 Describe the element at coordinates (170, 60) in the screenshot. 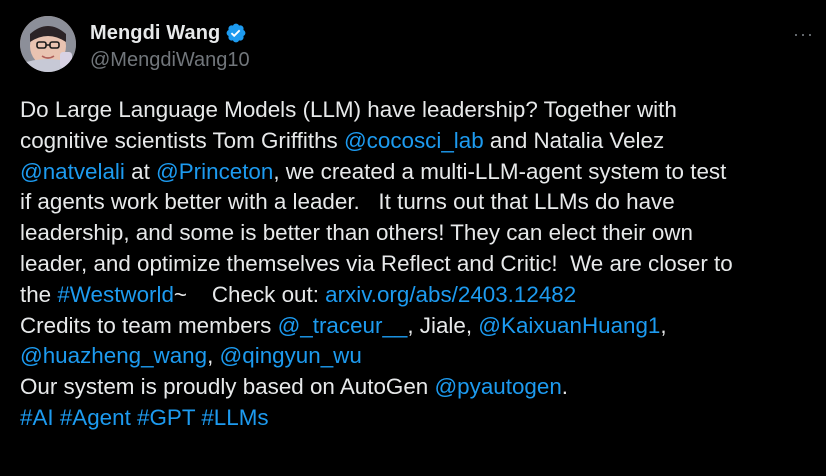

I see `author-handle: @MengdiWang10` at that location.